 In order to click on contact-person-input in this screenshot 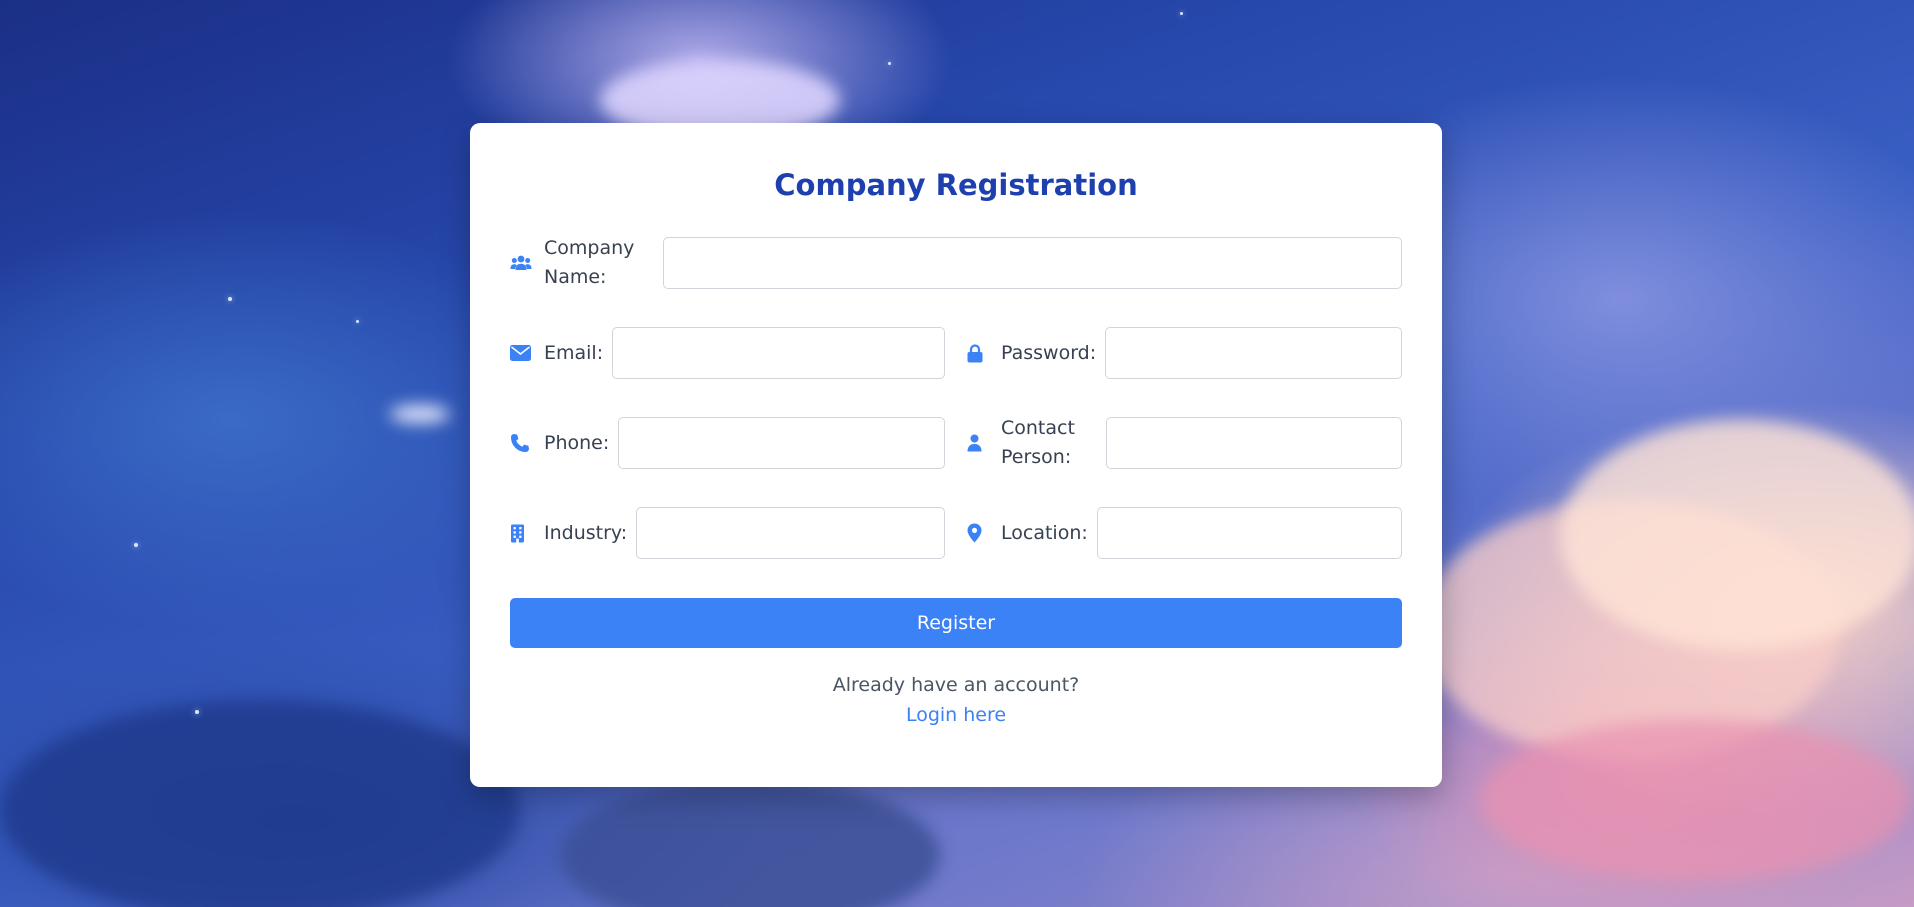, I will do `click(1254, 443)`.